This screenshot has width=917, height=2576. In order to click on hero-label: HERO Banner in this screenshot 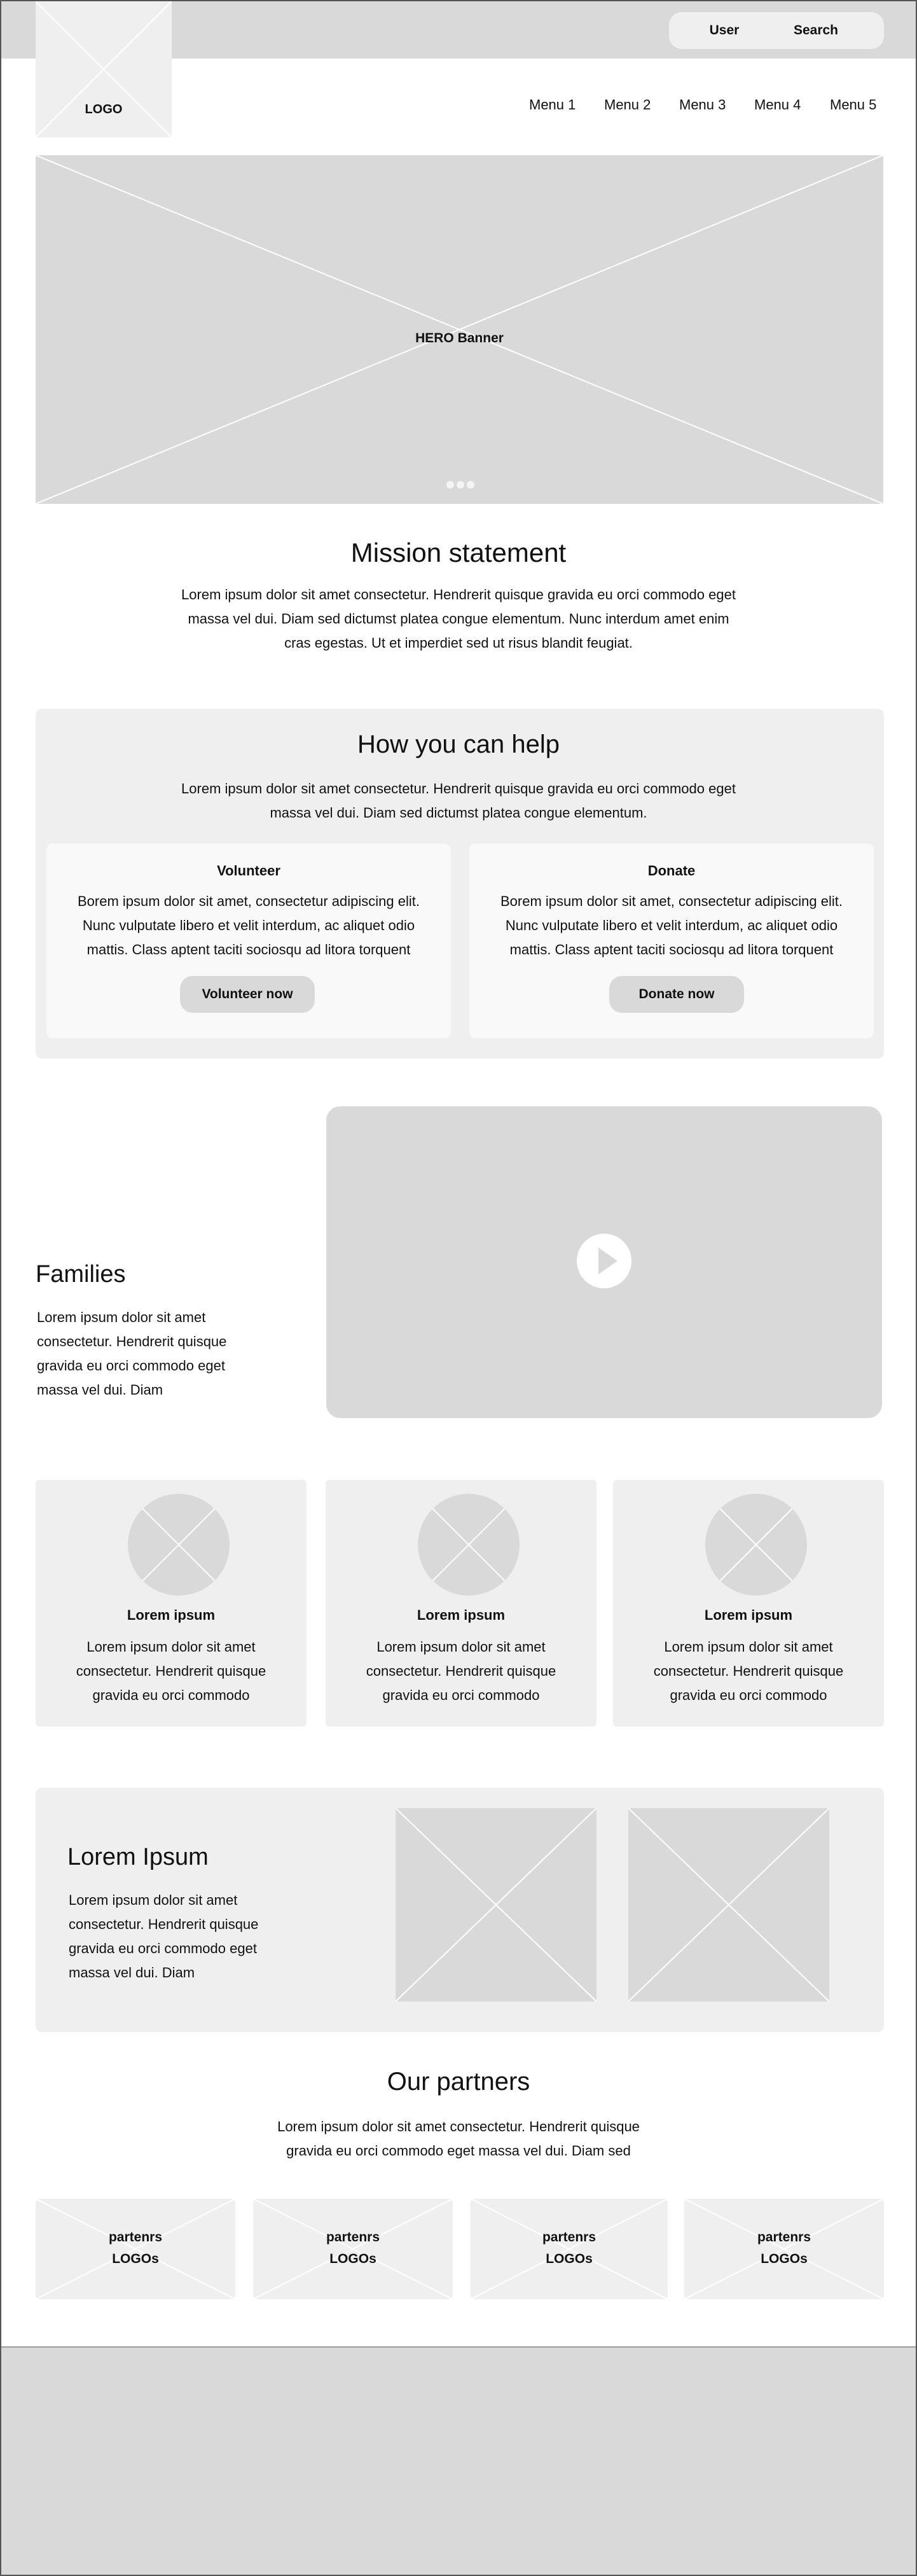, I will do `click(460, 338)`.